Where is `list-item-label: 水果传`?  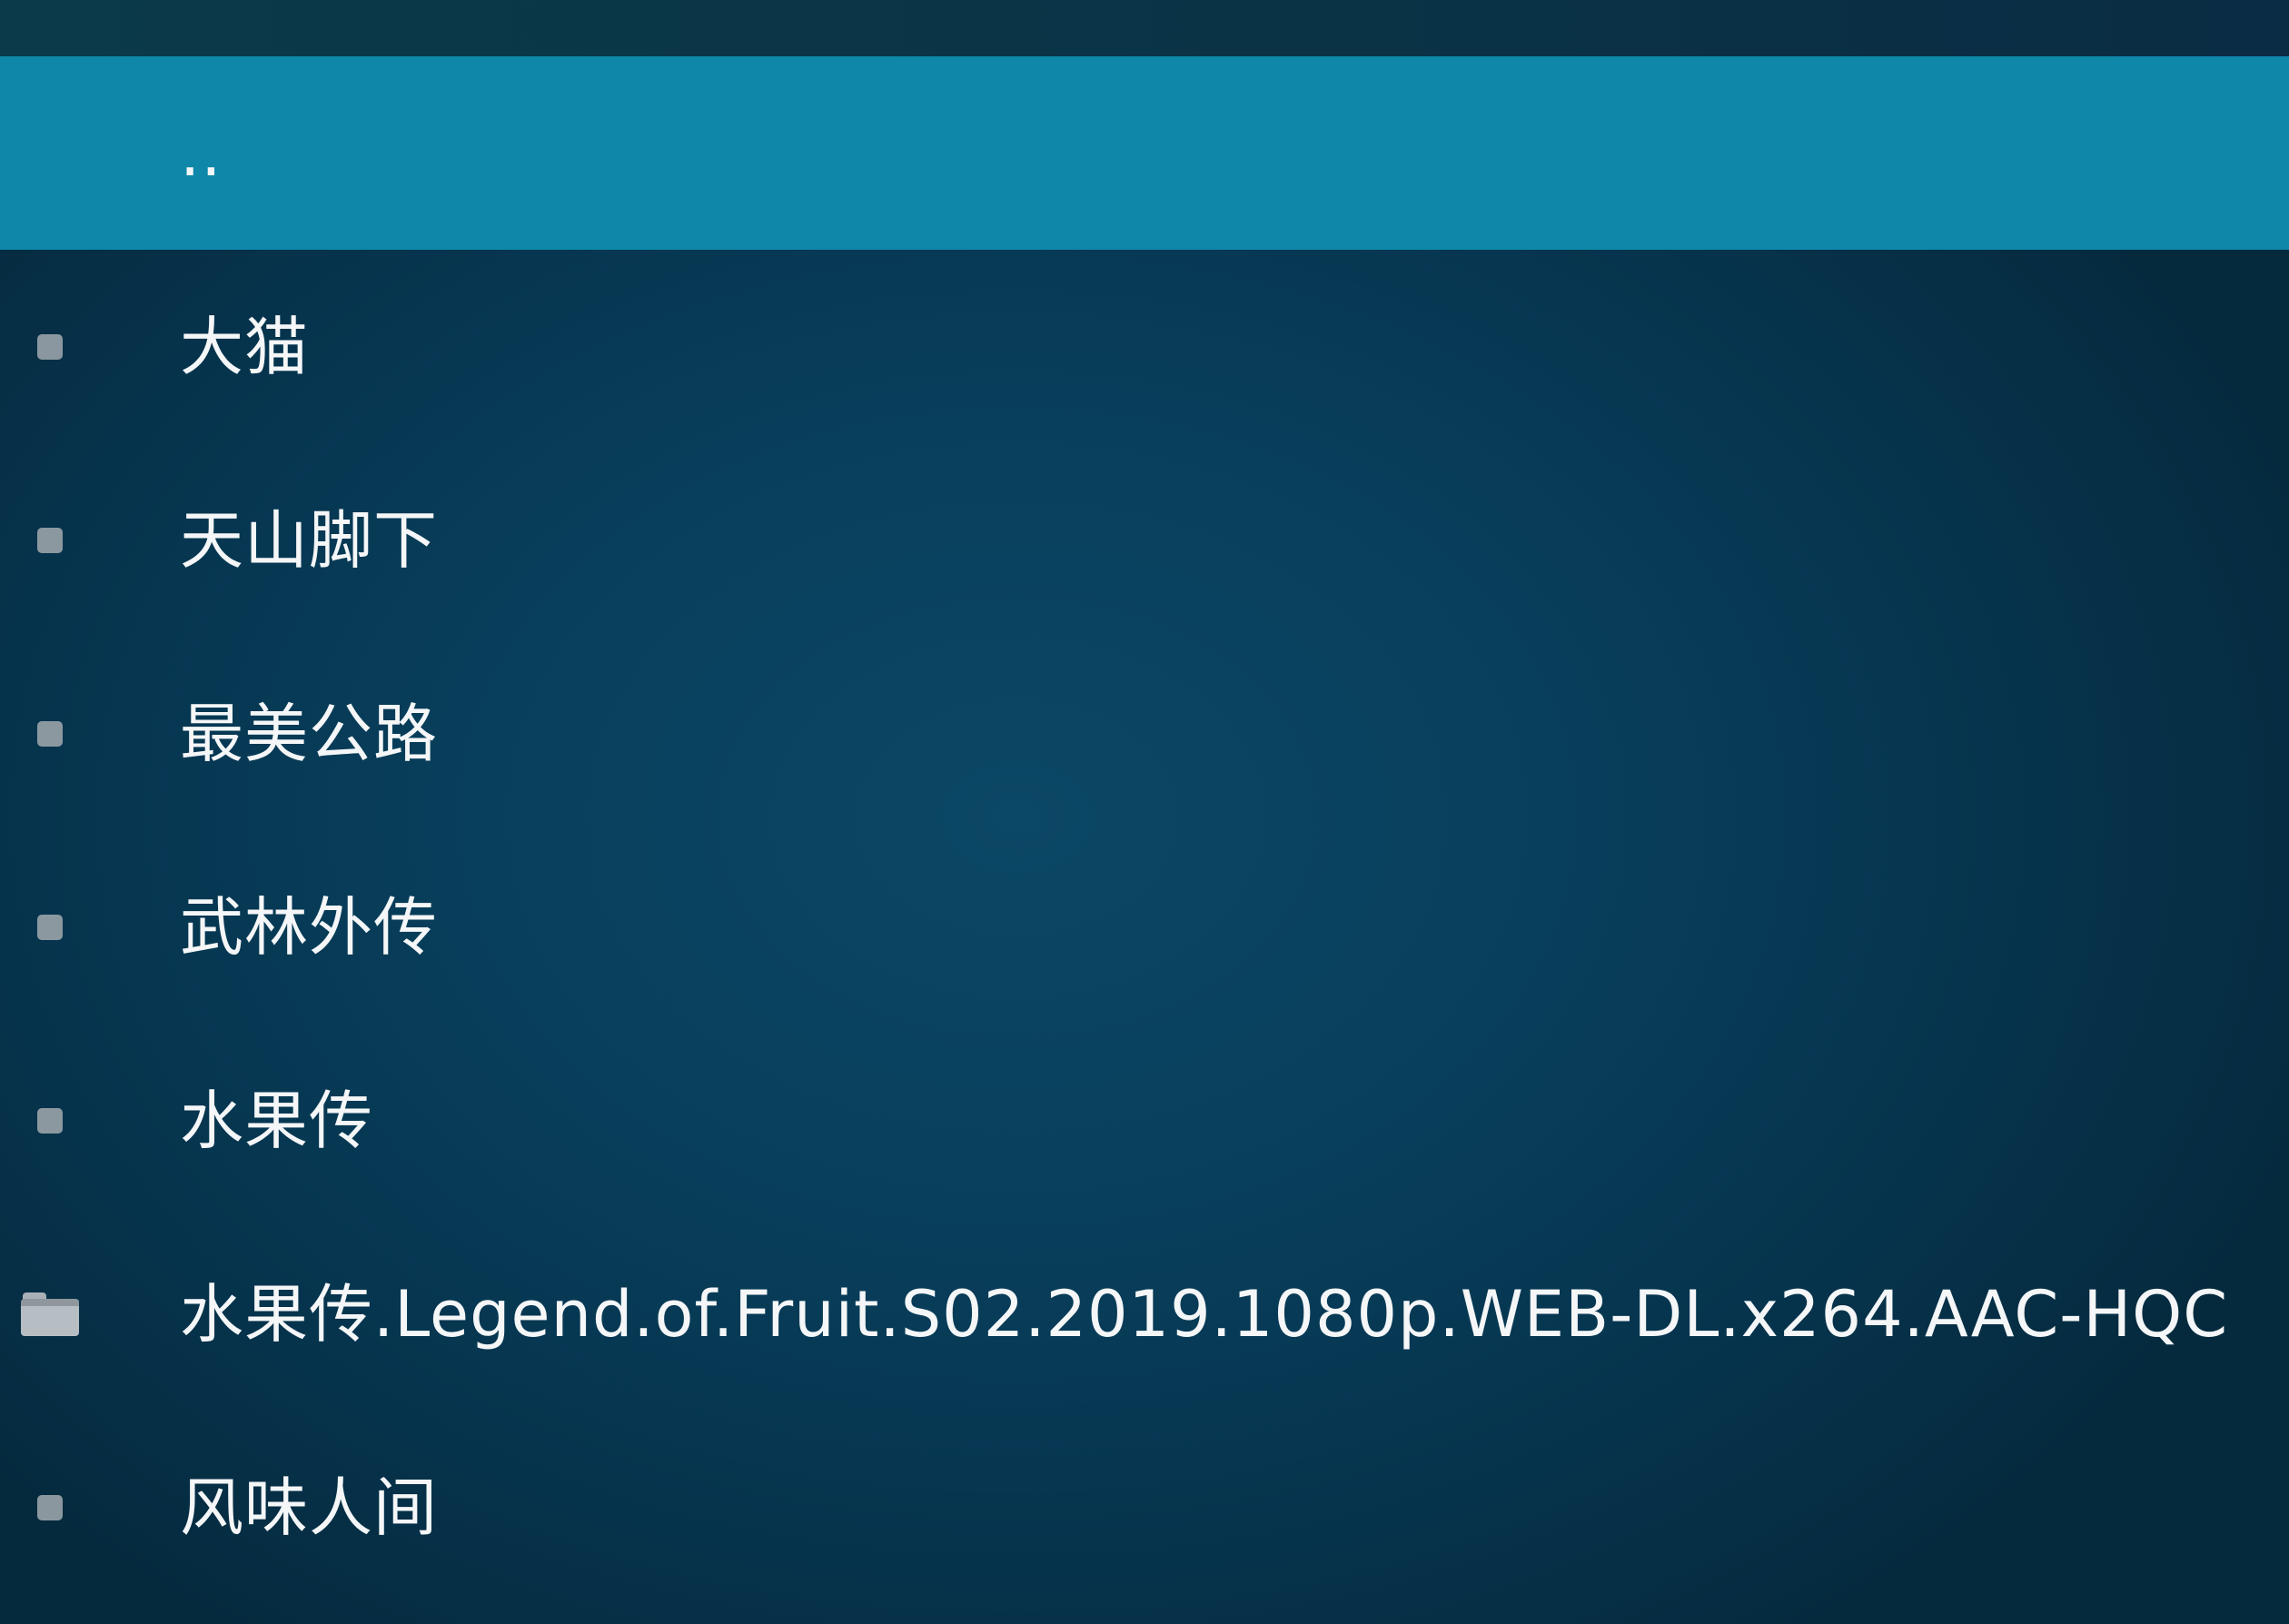
list-item-label: 水果传 is located at coordinates (277, 1120).